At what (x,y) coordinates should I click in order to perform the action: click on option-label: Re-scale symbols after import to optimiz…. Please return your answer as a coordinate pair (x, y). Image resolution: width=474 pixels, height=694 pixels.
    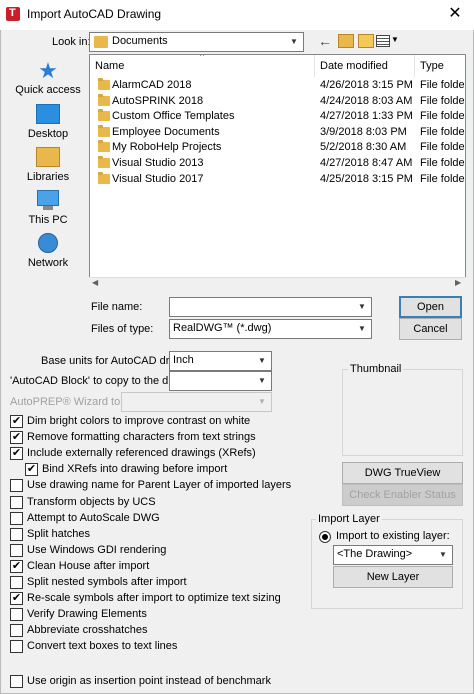
    Looking at the image, I should click on (154, 598).